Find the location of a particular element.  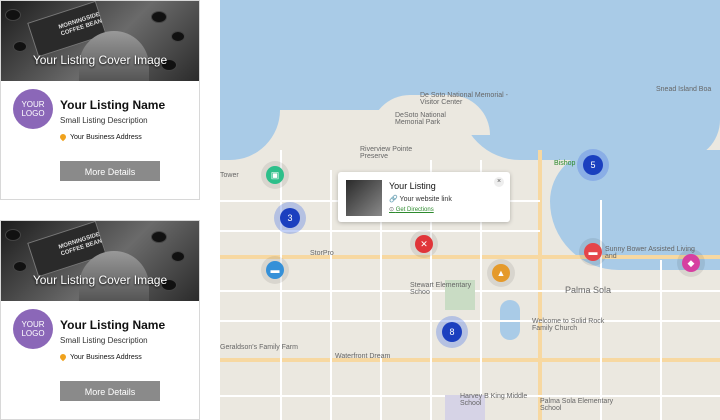

link-icon: 🔗 is located at coordinates (393, 199).